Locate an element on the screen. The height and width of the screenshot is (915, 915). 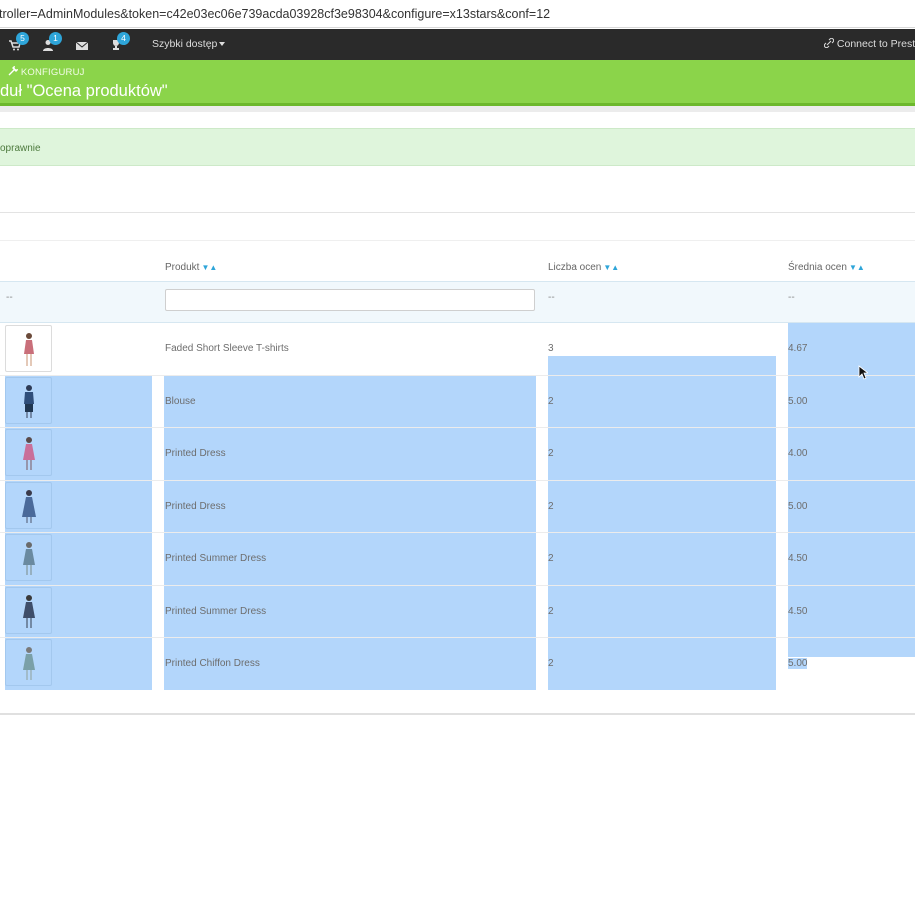
rating-average: 4.67 is located at coordinates (798, 348).